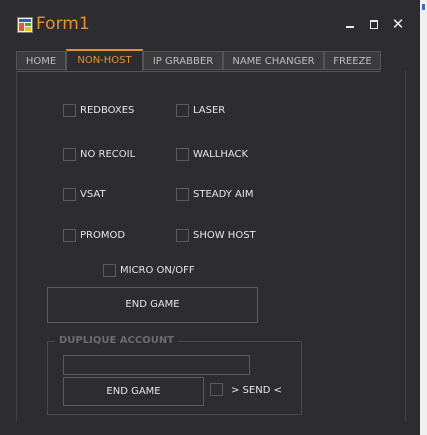 This screenshot has height=435, width=427. What do you see at coordinates (63, 24) in the screenshot?
I see `window-title: Form1` at bounding box center [63, 24].